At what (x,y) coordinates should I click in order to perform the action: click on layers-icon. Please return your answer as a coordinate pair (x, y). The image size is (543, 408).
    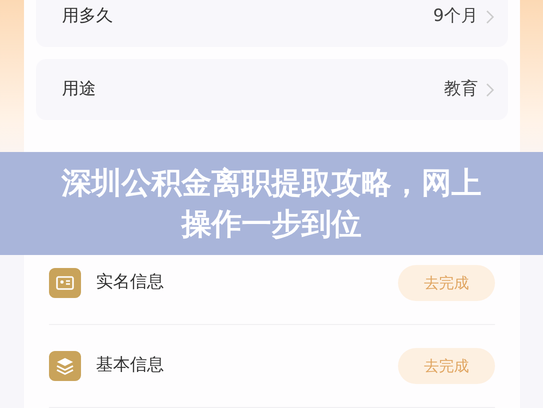
    Looking at the image, I should click on (65, 366).